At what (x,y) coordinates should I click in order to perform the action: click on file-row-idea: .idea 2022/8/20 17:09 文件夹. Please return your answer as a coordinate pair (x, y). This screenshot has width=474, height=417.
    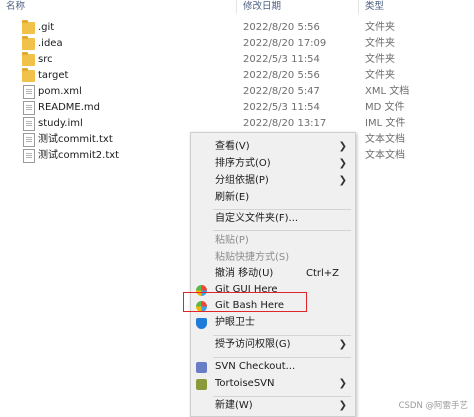
    Looking at the image, I should click on (237, 44).